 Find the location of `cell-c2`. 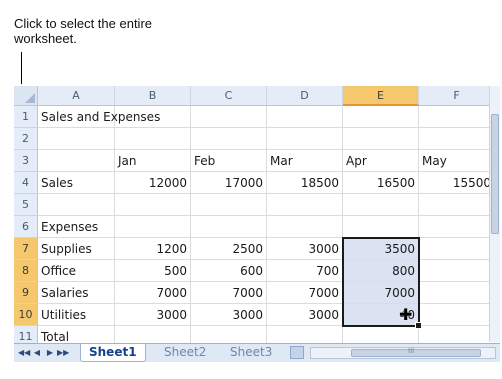

cell-c2 is located at coordinates (229, 139).